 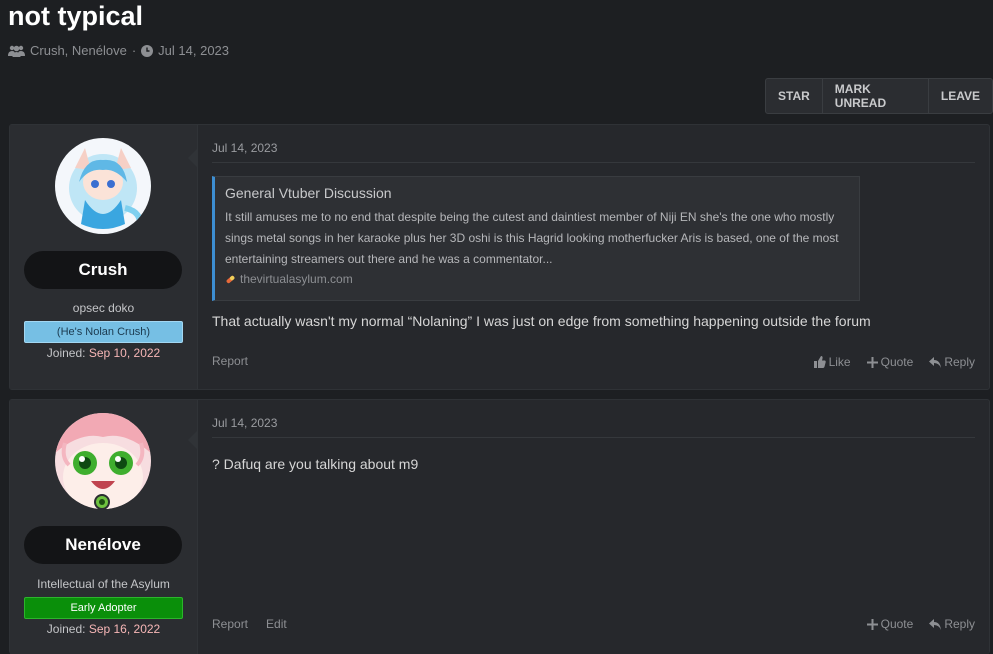 I want to click on like-label: Like, so click(x=839, y=362).